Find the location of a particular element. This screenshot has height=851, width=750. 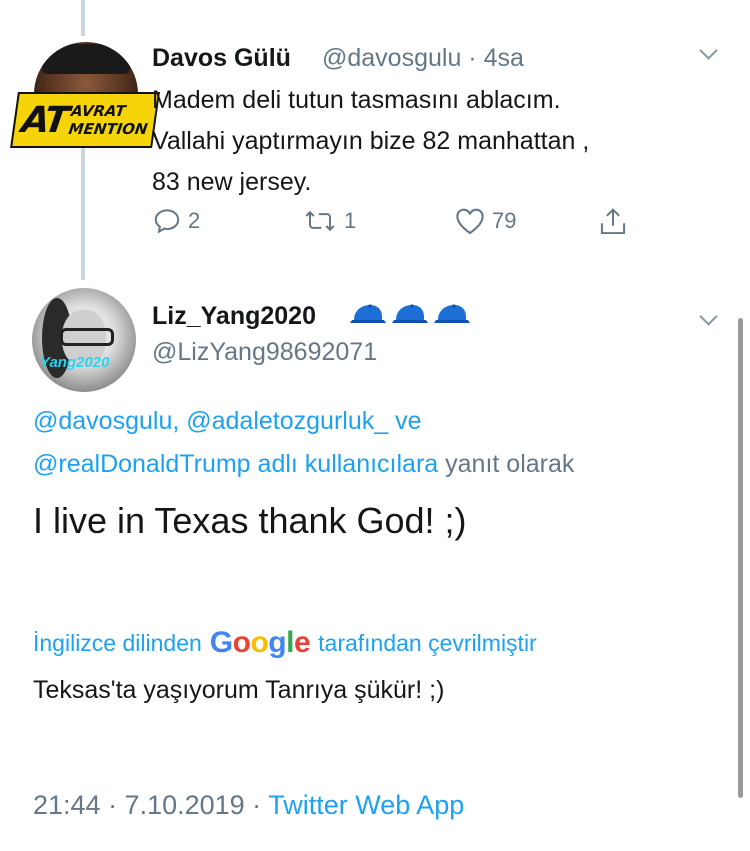

timestamp: 21:44 · 7.10.2019 · is located at coordinates (147, 805).